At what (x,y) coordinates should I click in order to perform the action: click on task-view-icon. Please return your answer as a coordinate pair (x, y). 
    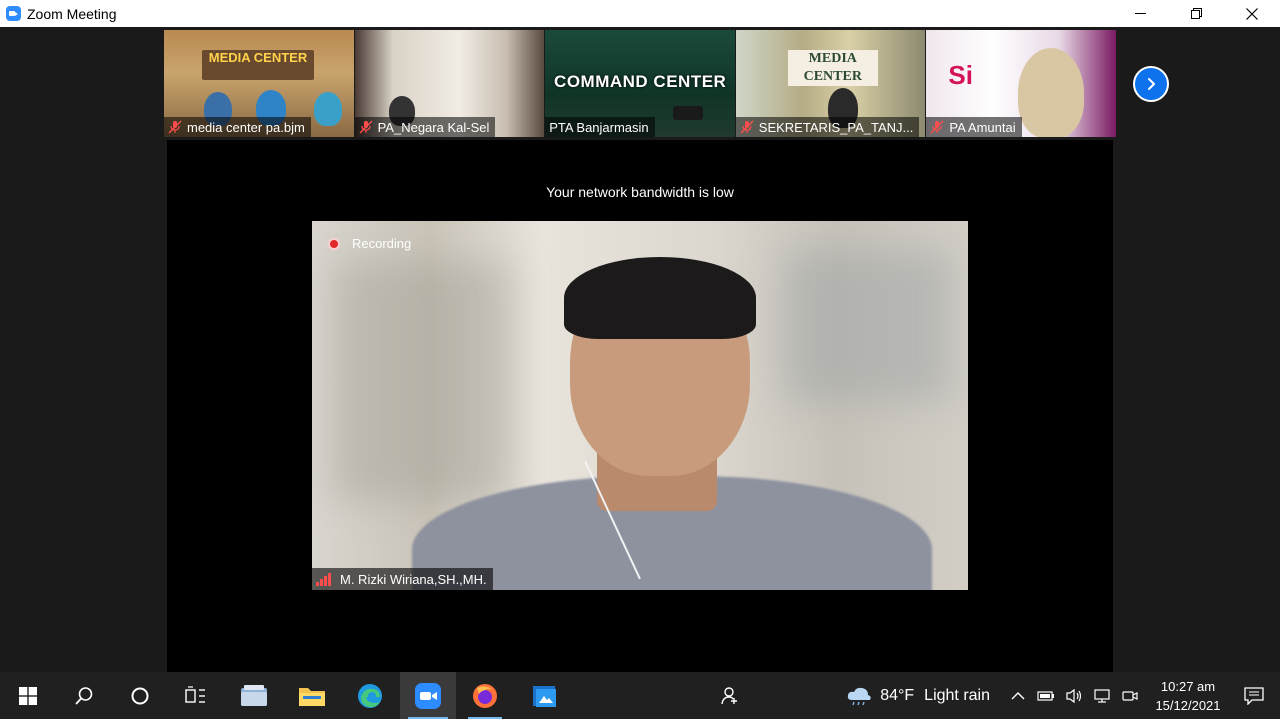
    Looking at the image, I should click on (195, 694).